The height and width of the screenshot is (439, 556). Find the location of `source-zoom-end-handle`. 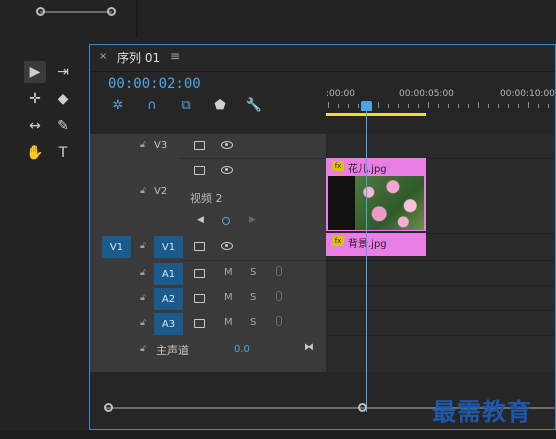

source-zoom-end-handle is located at coordinates (111, 11).